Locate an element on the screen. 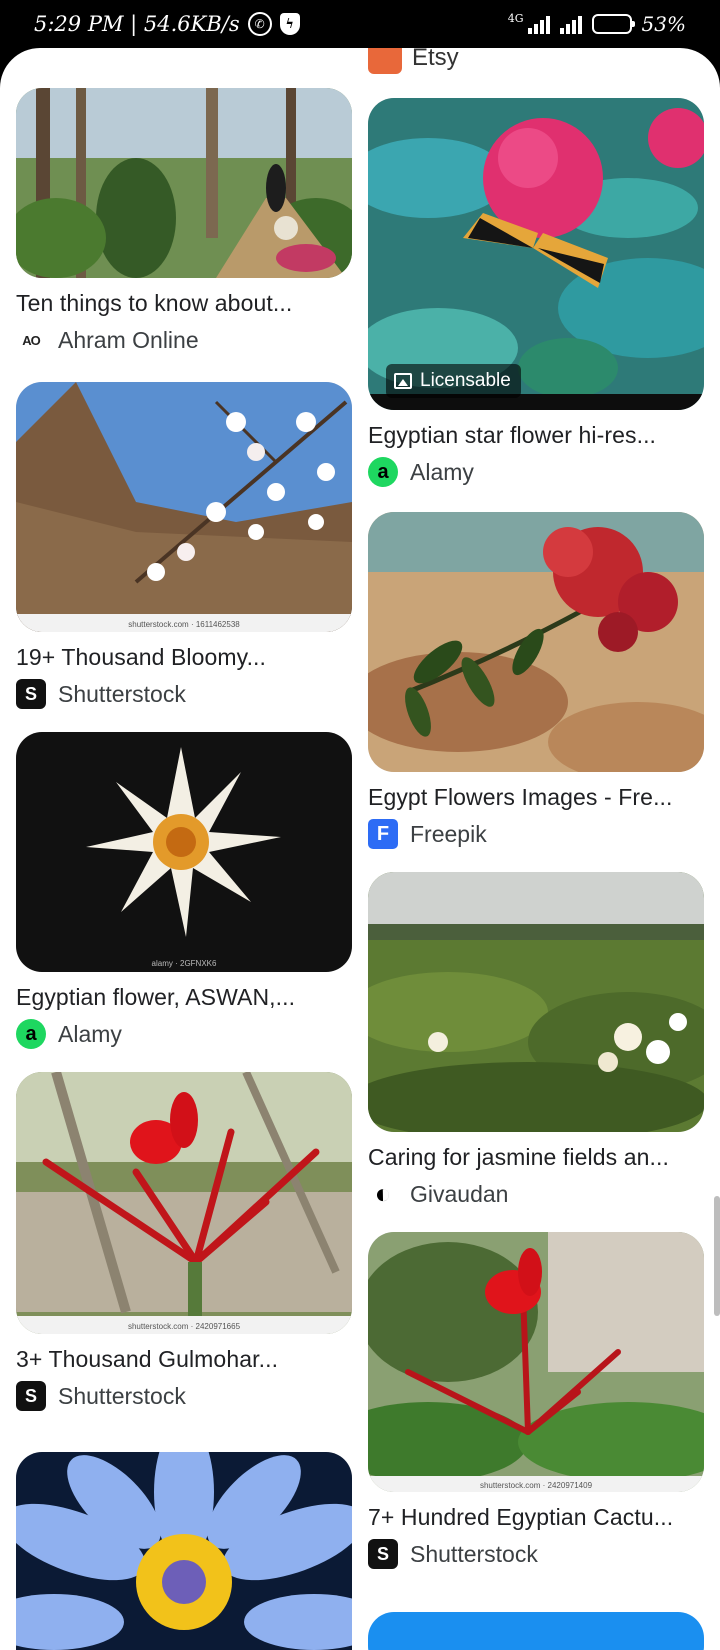  image-watermark: alamy · 2GFNXK6 is located at coordinates (184, 963).